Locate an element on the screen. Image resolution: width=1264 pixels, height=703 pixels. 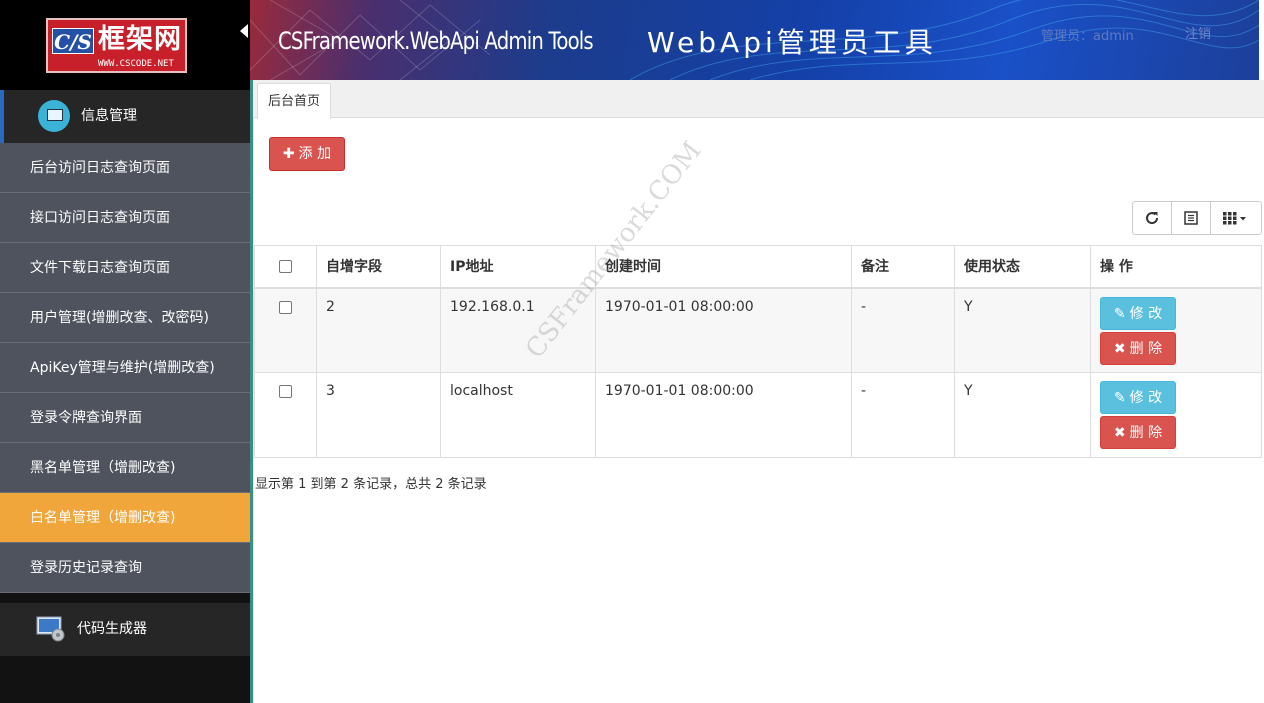
code-generator-icon is located at coordinates (50, 629).